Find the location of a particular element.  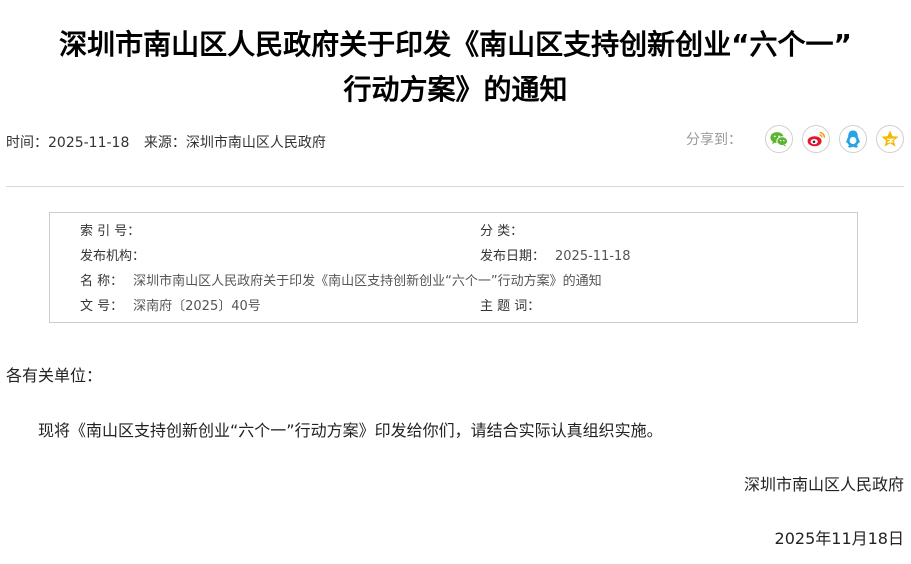

info-docno-label: 文 号： is located at coordinates (102, 306).